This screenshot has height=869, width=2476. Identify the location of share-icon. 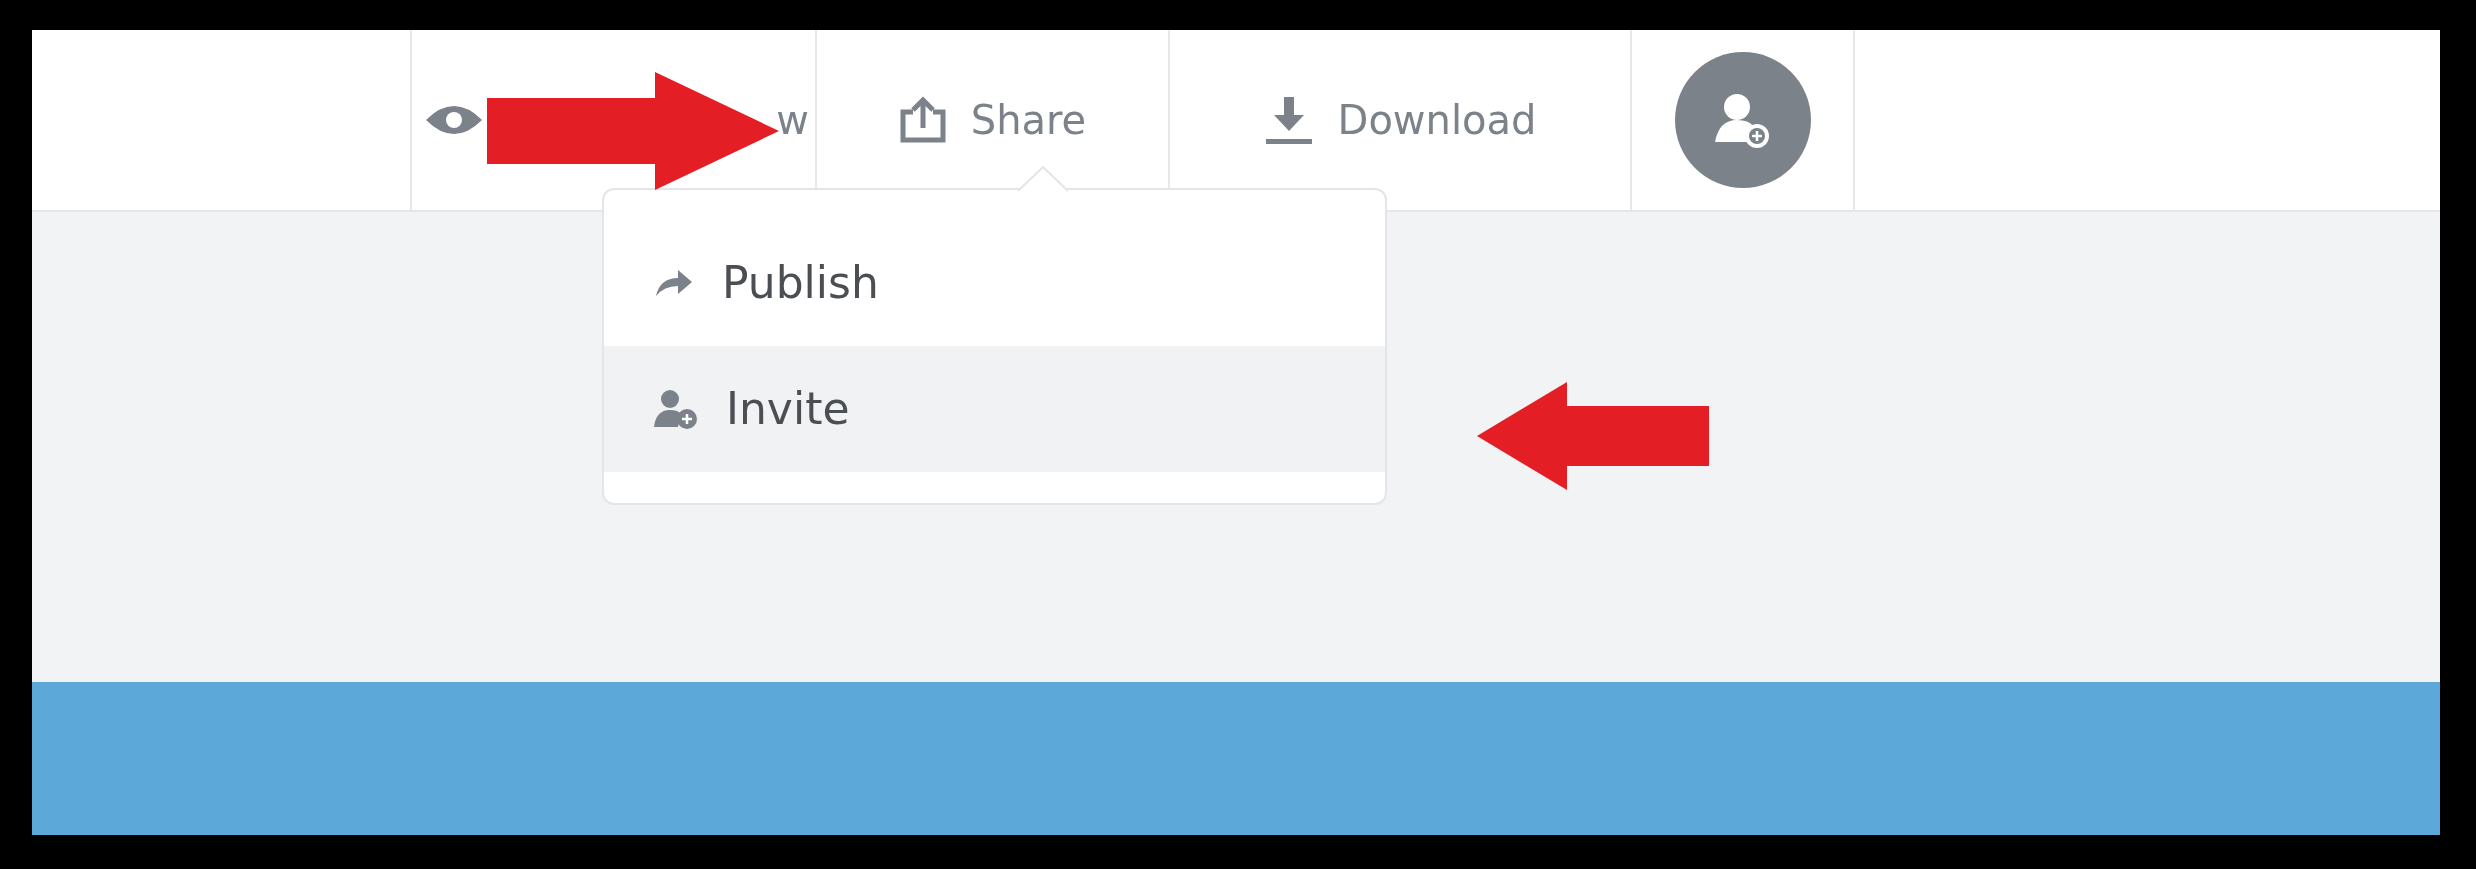
(922, 120).